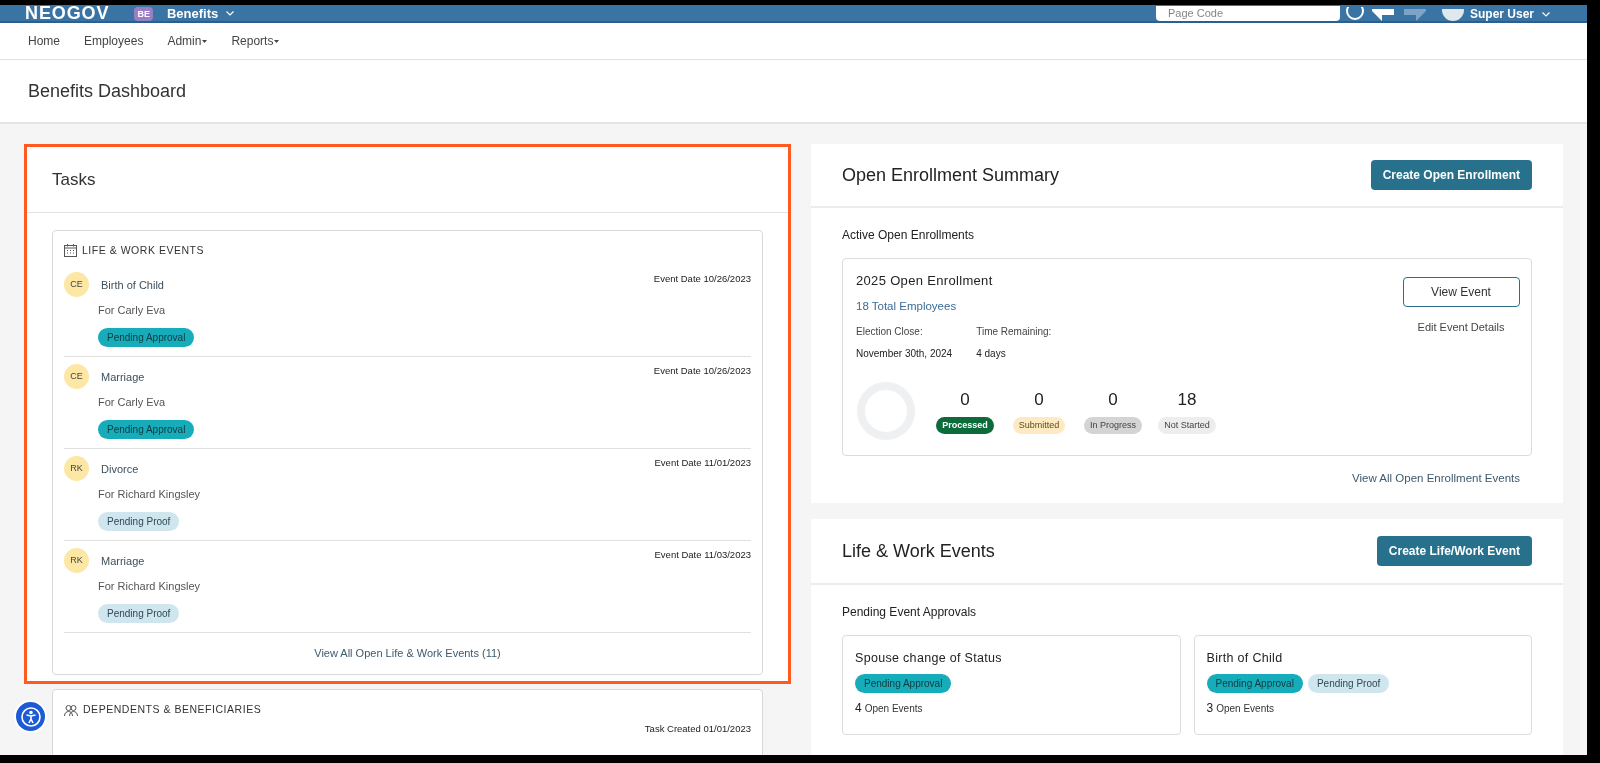 The height and width of the screenshot is (763, 1600). Describe the element at coordinates (187, 41) in the screenshot. I see `nav-link: Admin` at that location.